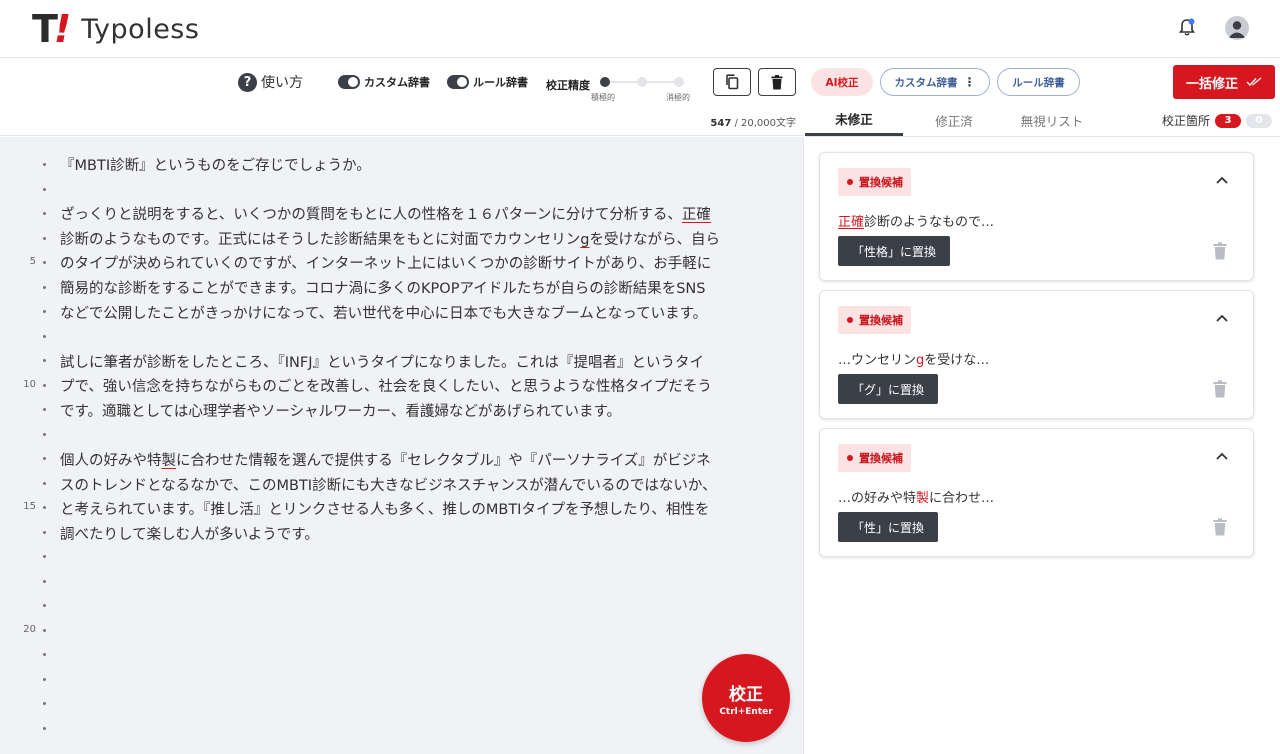 The image size is (1280, 754). I want to click on proofread-button: 校正 Ctrl+Enter, so click(746, 698).